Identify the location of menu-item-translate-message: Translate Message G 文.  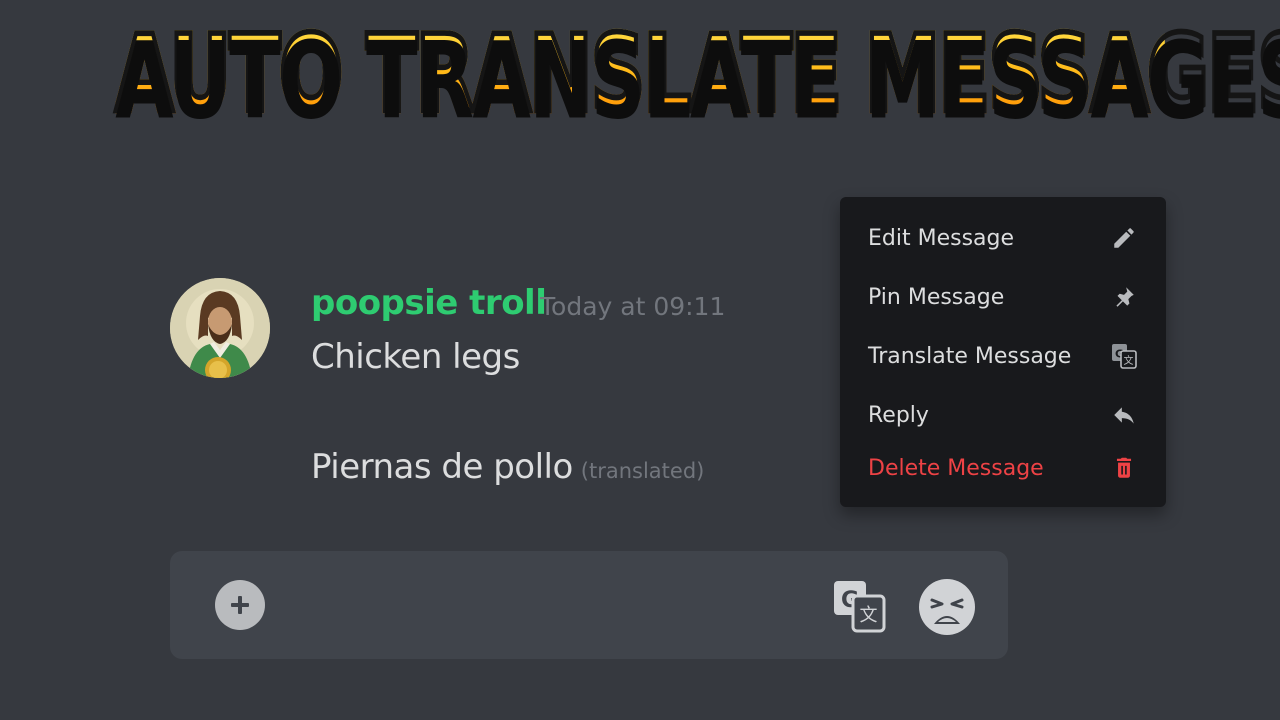
(1003, 356).